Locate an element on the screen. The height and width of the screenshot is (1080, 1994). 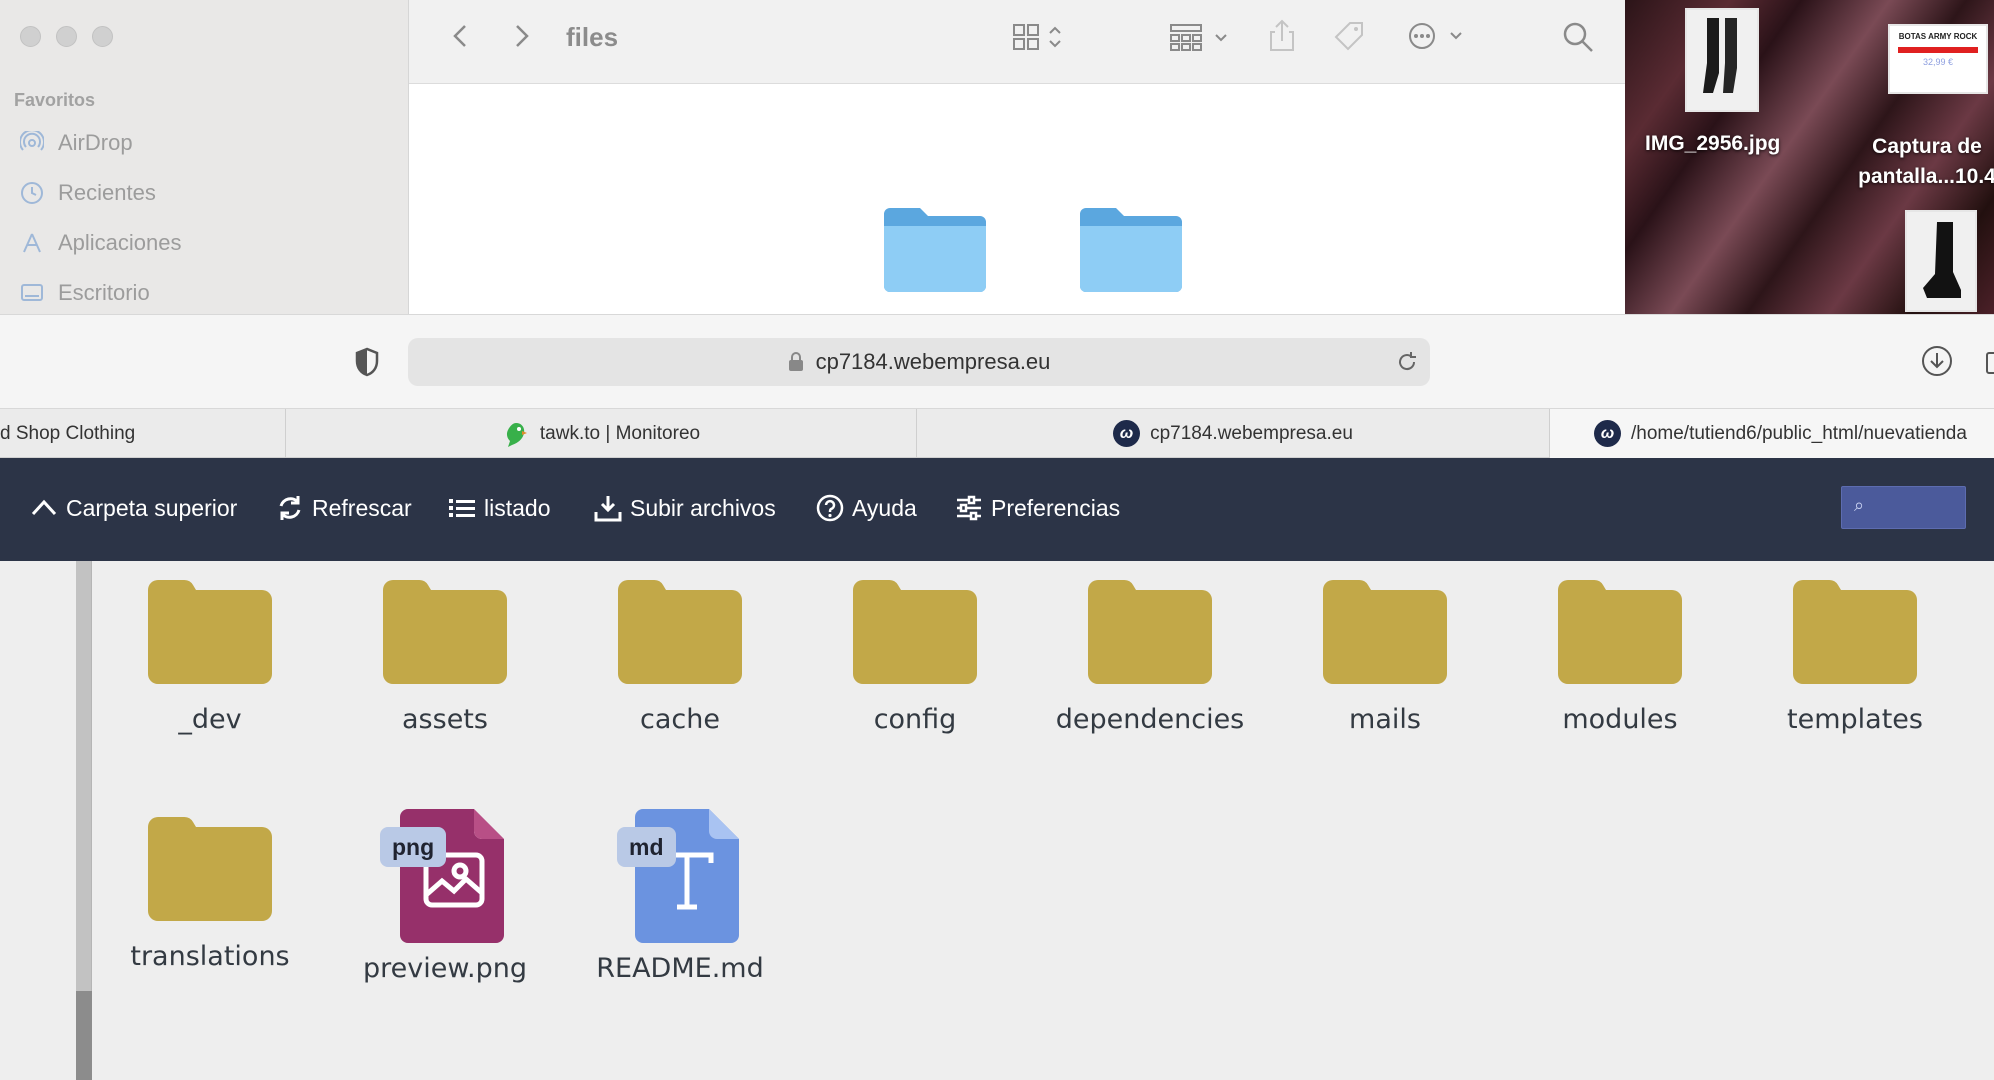
browser-address-bar: cp7184.webempresa.eu is located at coordinates (997, 361).